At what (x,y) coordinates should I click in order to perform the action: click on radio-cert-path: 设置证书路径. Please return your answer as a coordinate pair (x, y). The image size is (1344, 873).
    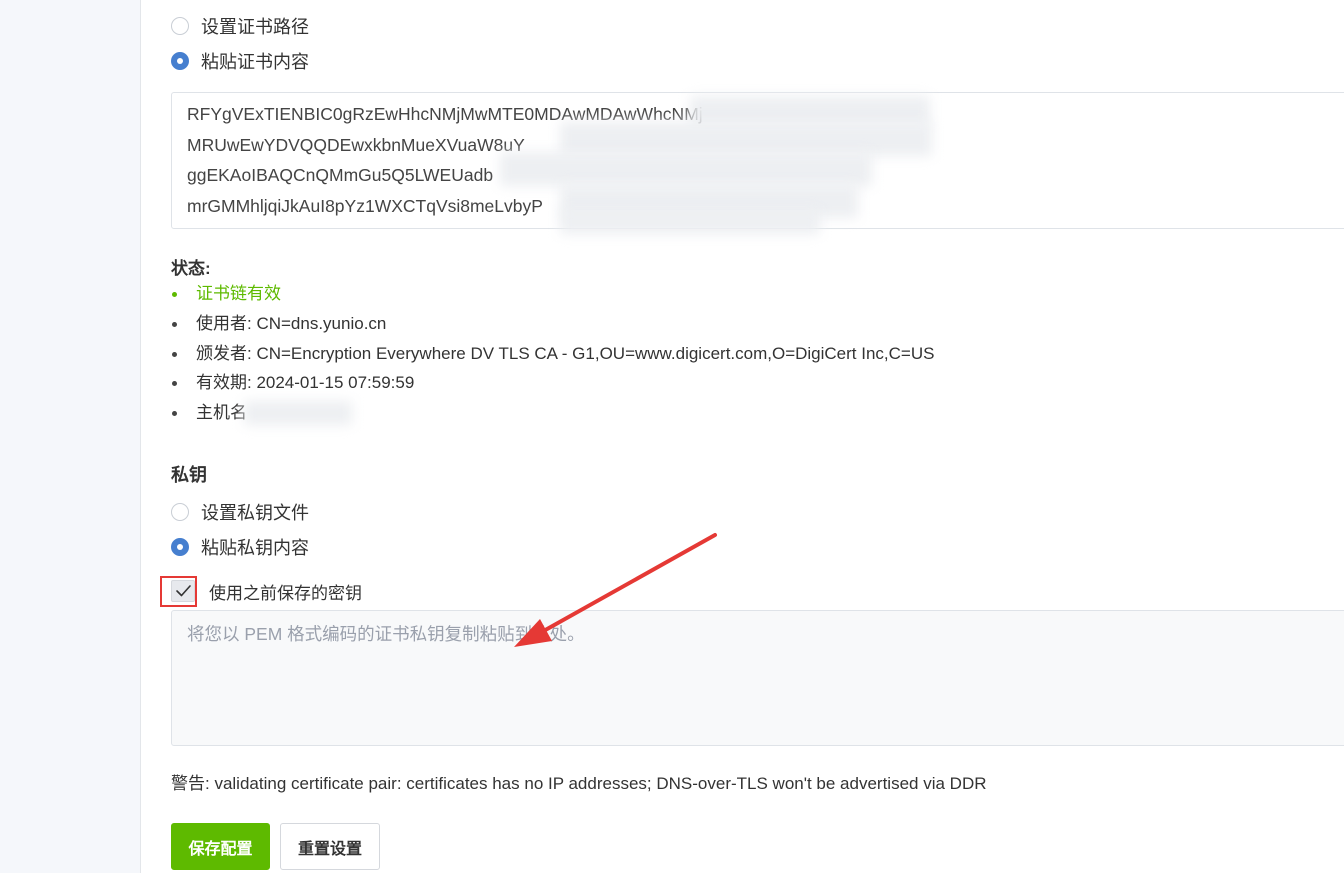
    Looking at the image, I should click on (240, 26).